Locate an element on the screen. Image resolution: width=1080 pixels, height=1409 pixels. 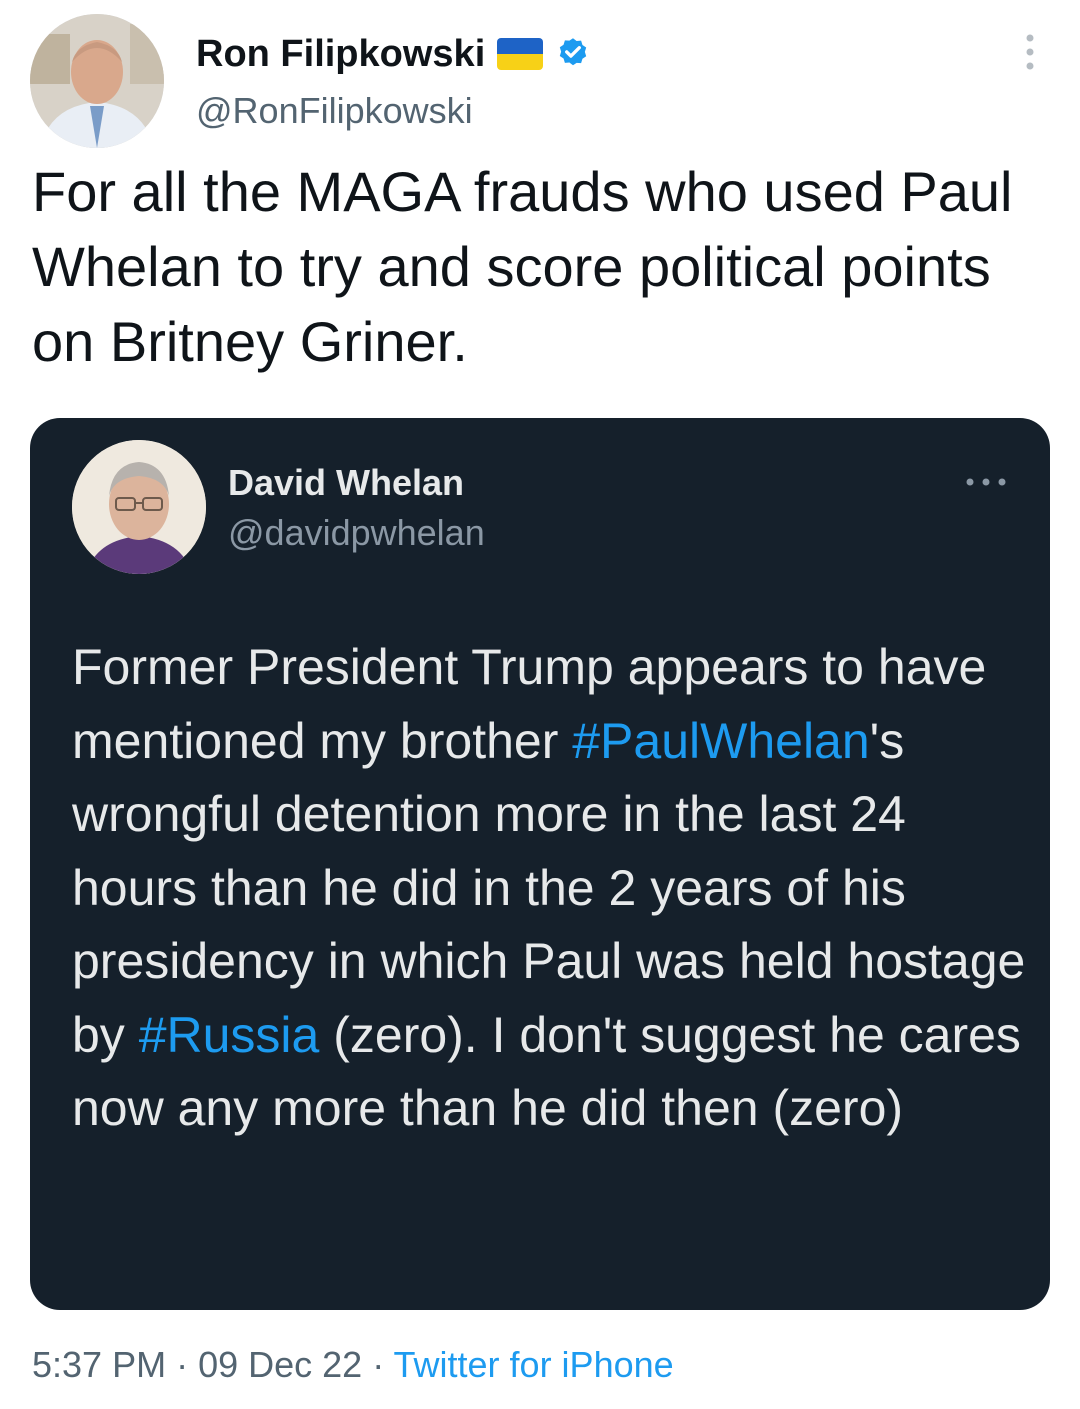
verified-badge-icon is located at coordinates (573, 54).